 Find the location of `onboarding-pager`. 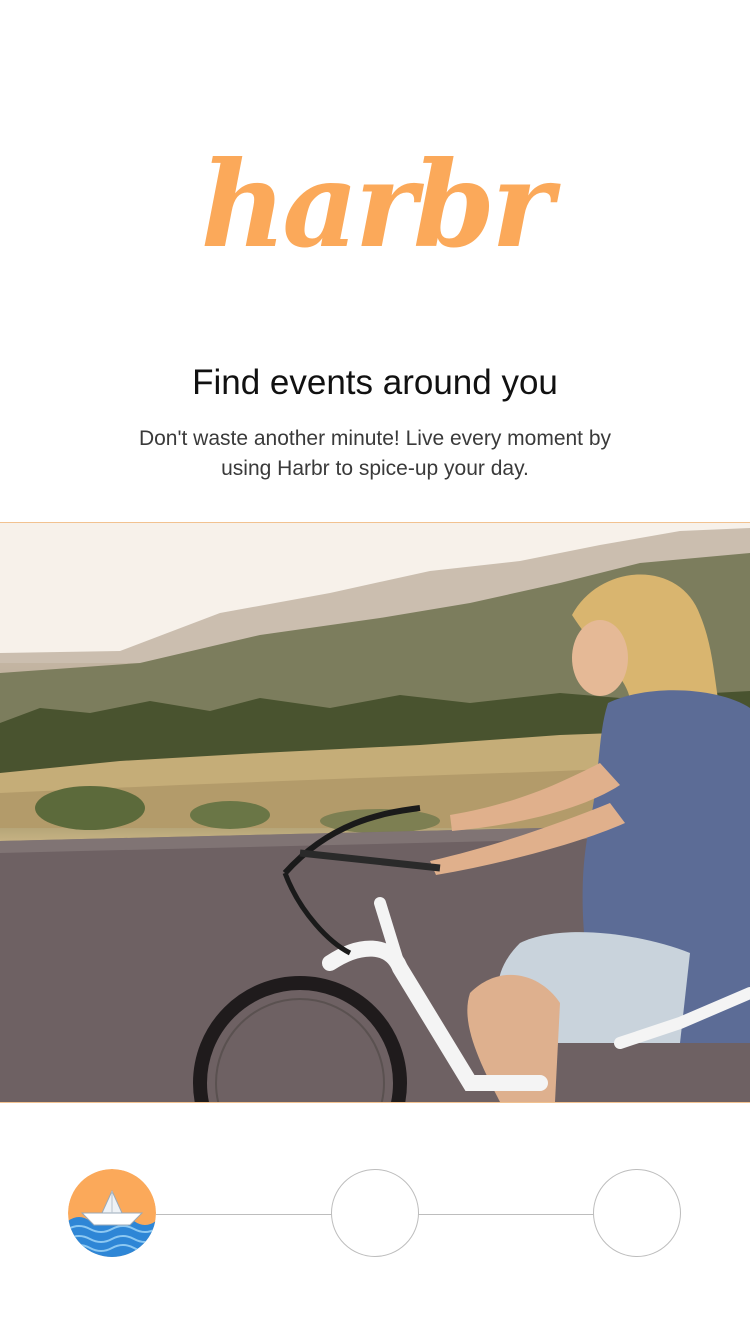

onboarding-pager is located at coordinates (375, 1214).